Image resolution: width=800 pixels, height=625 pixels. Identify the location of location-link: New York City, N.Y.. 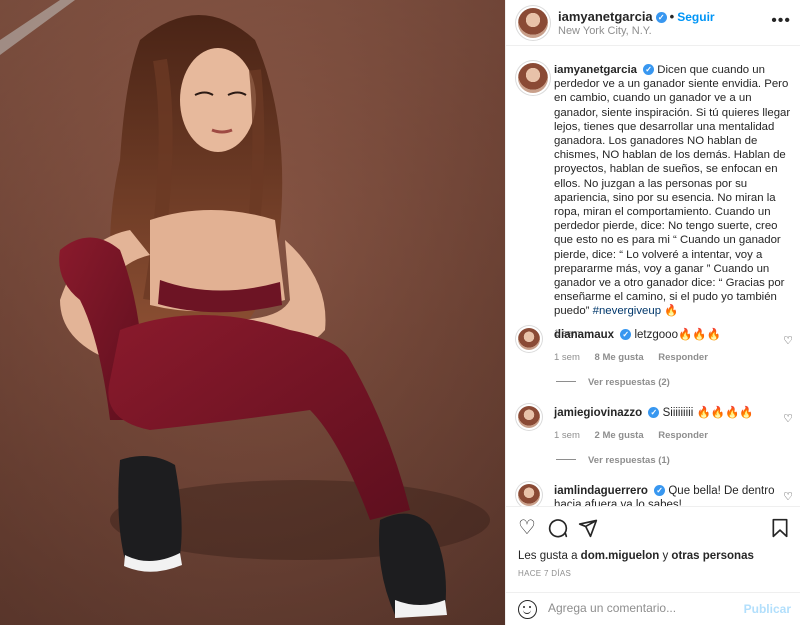
(605, 31).